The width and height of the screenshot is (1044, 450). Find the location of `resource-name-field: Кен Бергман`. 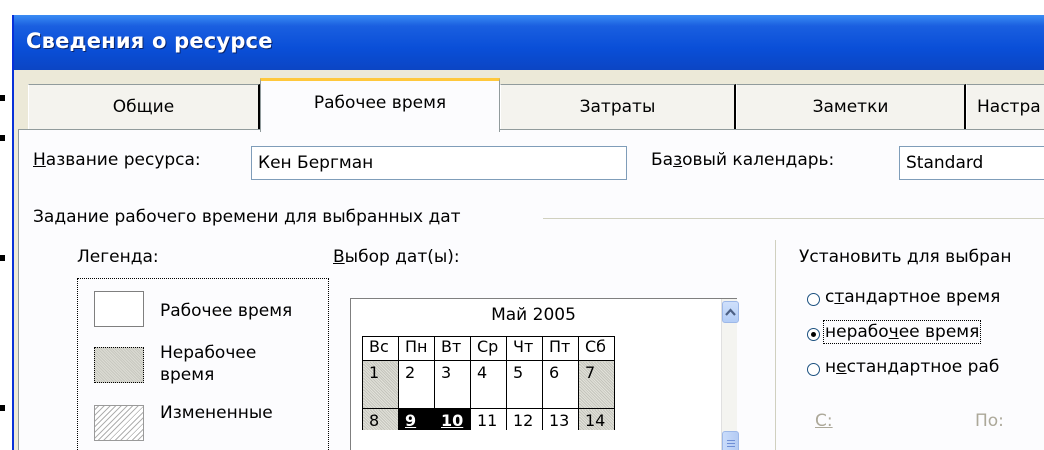

resource-name-field: Кен Бергман is located at coordinates (439, 163).